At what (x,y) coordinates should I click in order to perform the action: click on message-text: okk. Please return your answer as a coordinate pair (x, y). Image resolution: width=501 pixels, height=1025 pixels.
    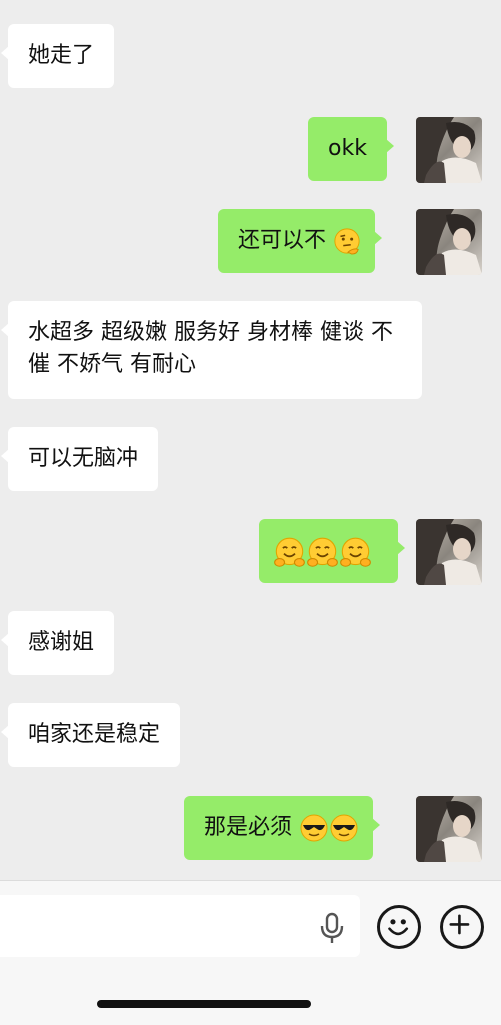
    Looking at the image, I should click on (347, 148).